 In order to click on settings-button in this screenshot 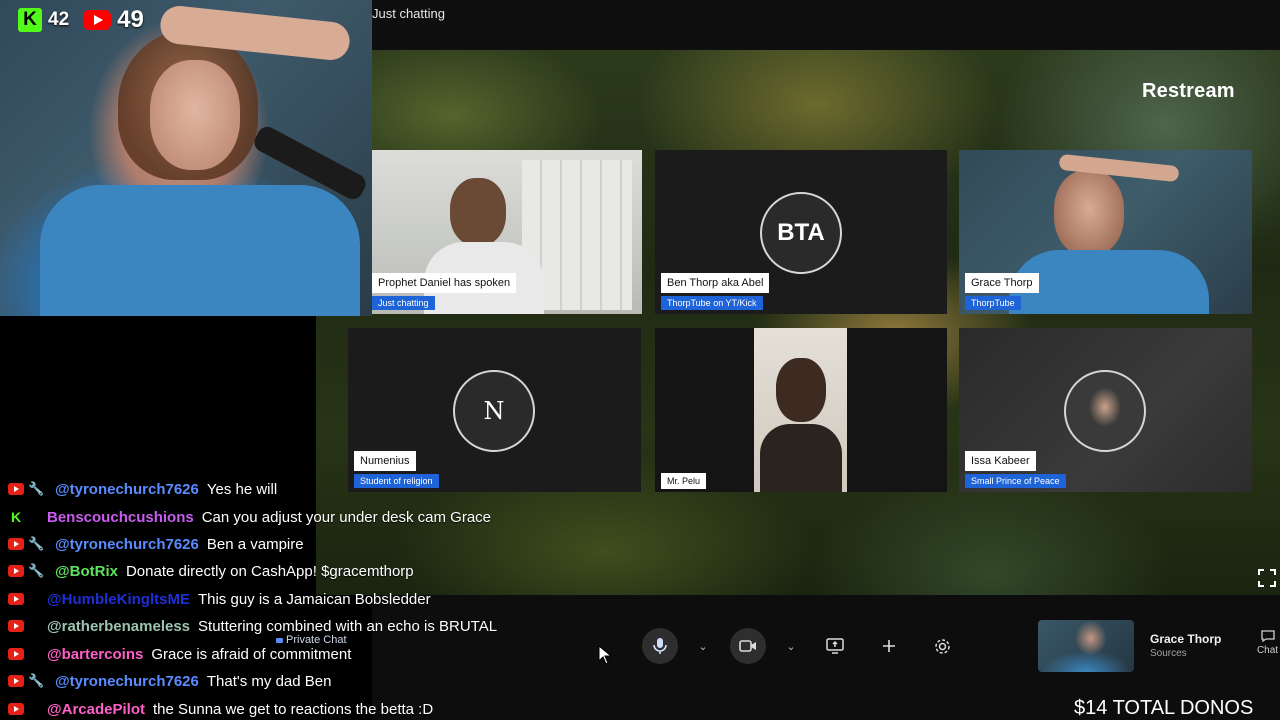, I will do `click(942, 646)`.